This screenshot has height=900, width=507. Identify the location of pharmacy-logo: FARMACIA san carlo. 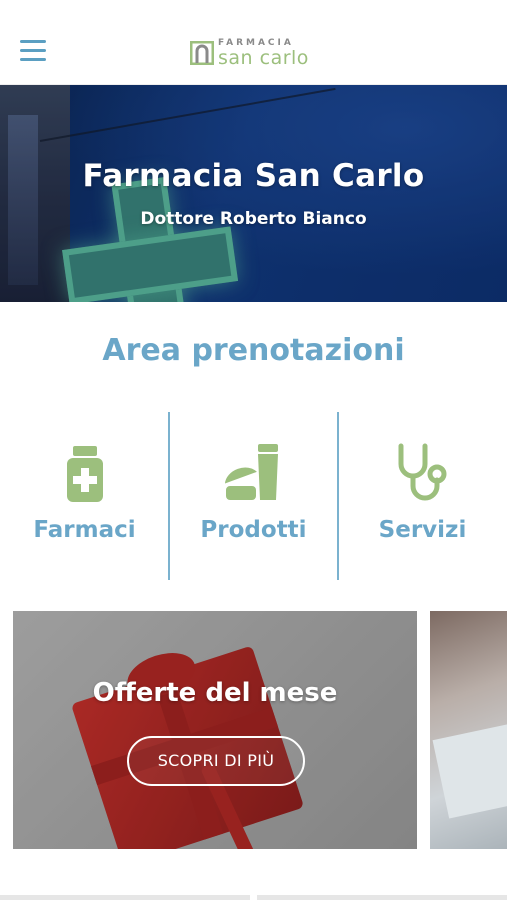
(256, 54).